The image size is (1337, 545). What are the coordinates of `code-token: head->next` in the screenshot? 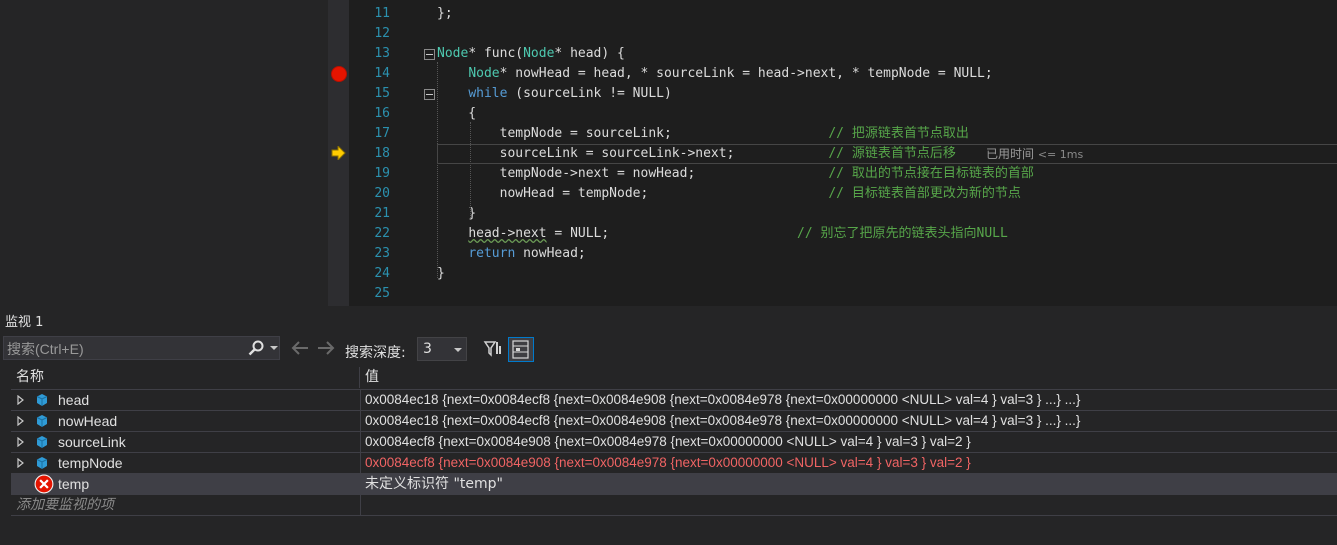 It's located at (507, 233).